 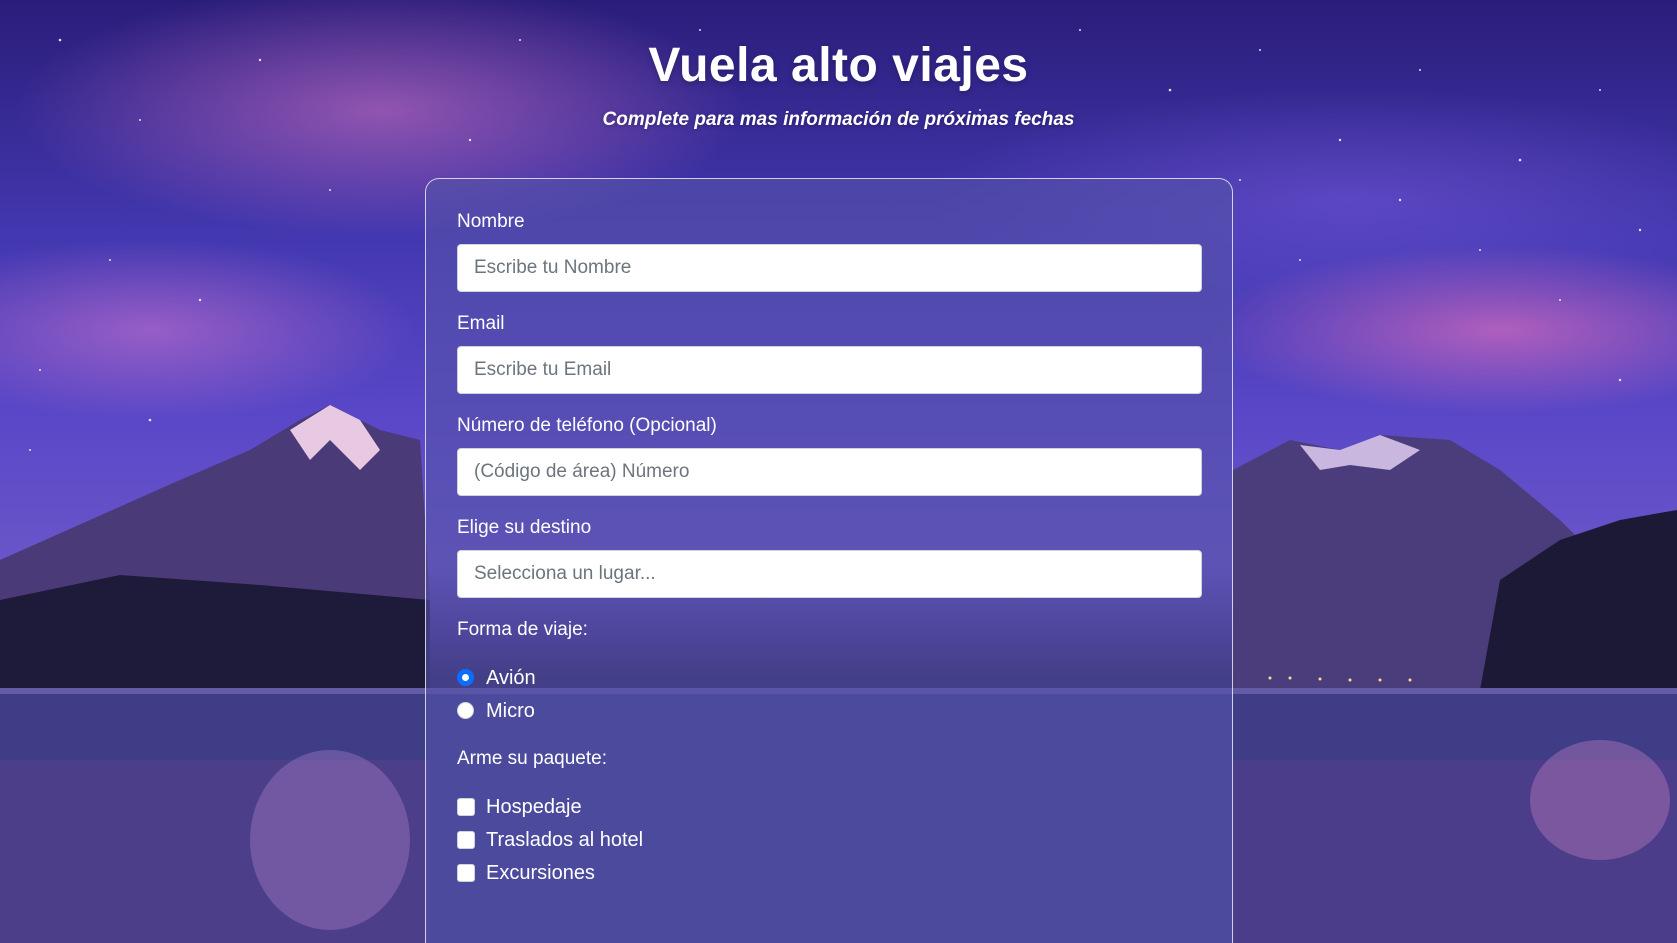 What do you see at coordinates (466, 839) in the screenshot?
I see `traslados-checkbox` at bounding box center [466, 839].